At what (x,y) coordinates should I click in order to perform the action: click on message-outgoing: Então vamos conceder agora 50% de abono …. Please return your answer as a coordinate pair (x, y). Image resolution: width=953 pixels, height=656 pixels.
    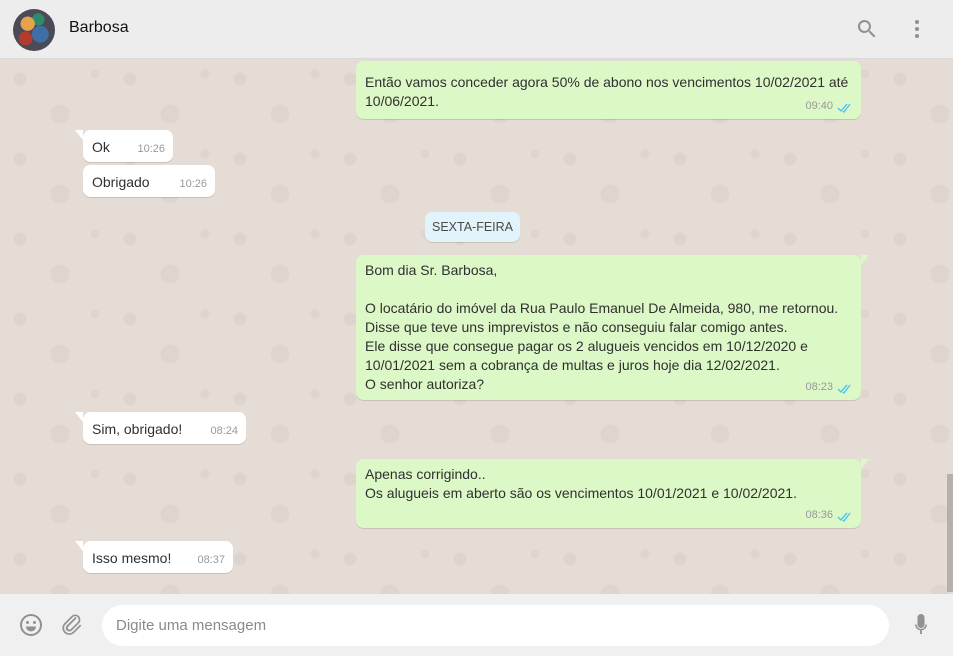
    Looking at the image, I should click on (608, 90).